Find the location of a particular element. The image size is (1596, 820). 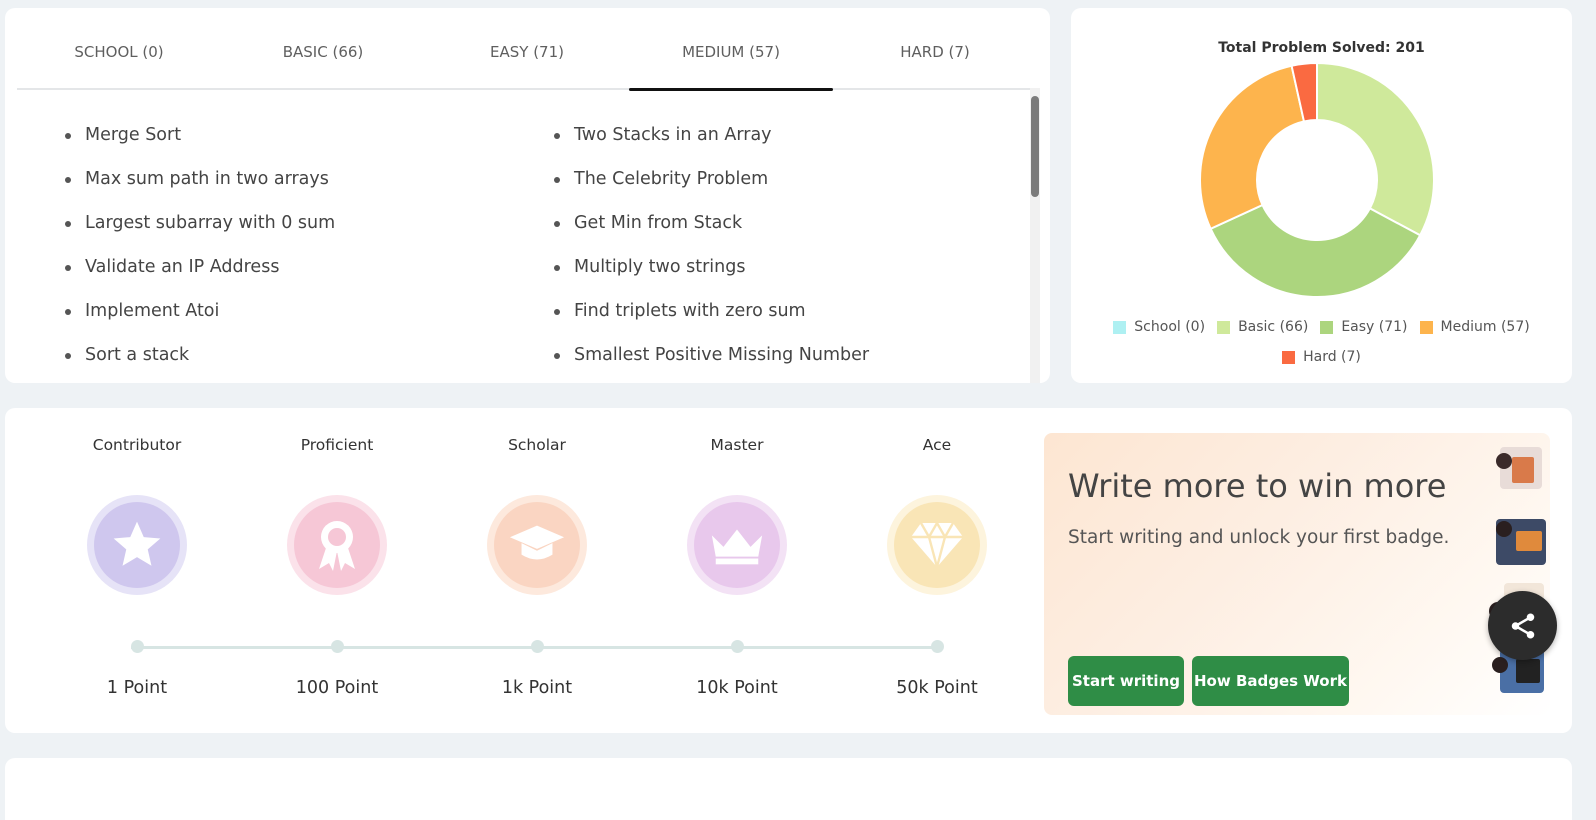

list-scrollbar-thumb is located at coordinates (1035, 146).